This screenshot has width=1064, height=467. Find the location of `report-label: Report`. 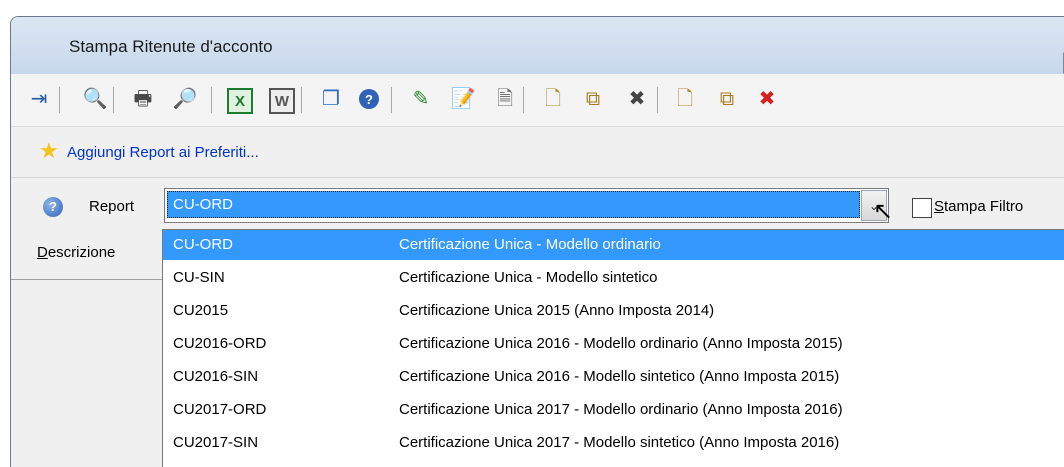

report-label: Report is located at coordinates (112, 206).